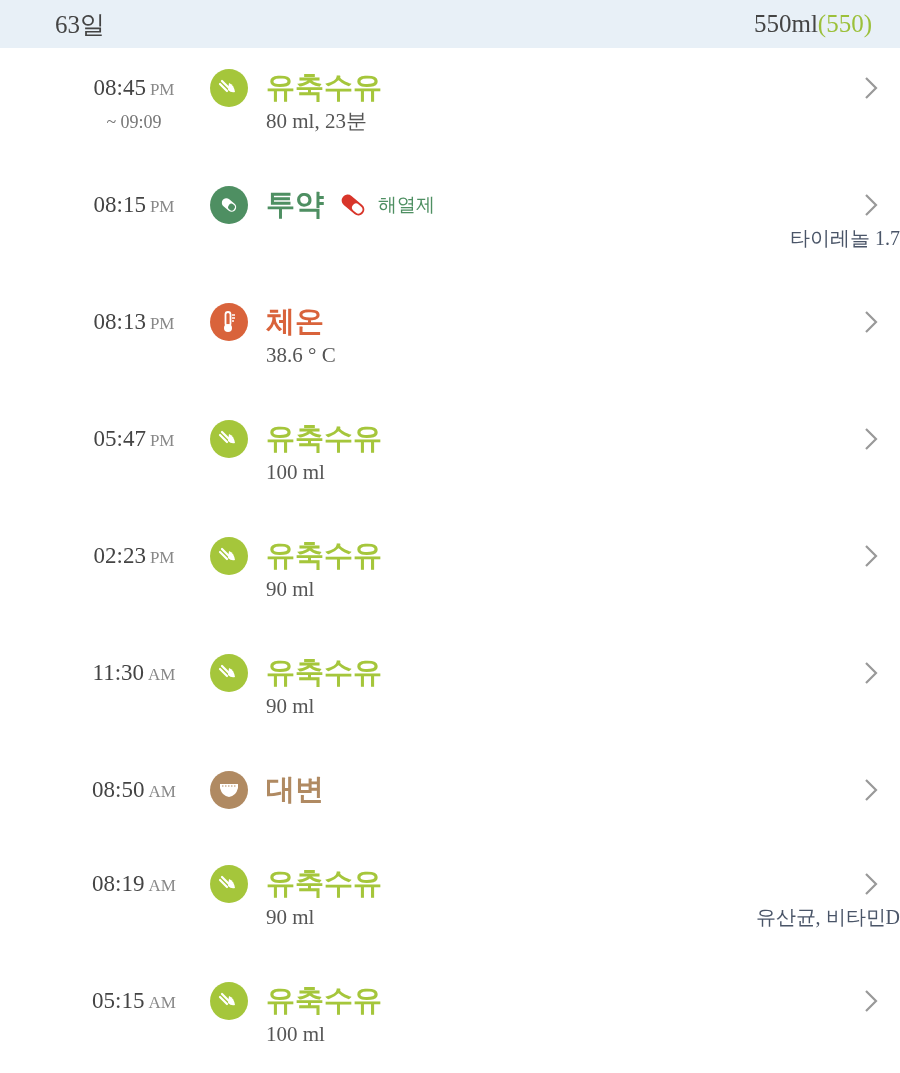 The image size is (900, 1073). I want to click on entry-detail: 80 ml, 23분, so click(316, 121).